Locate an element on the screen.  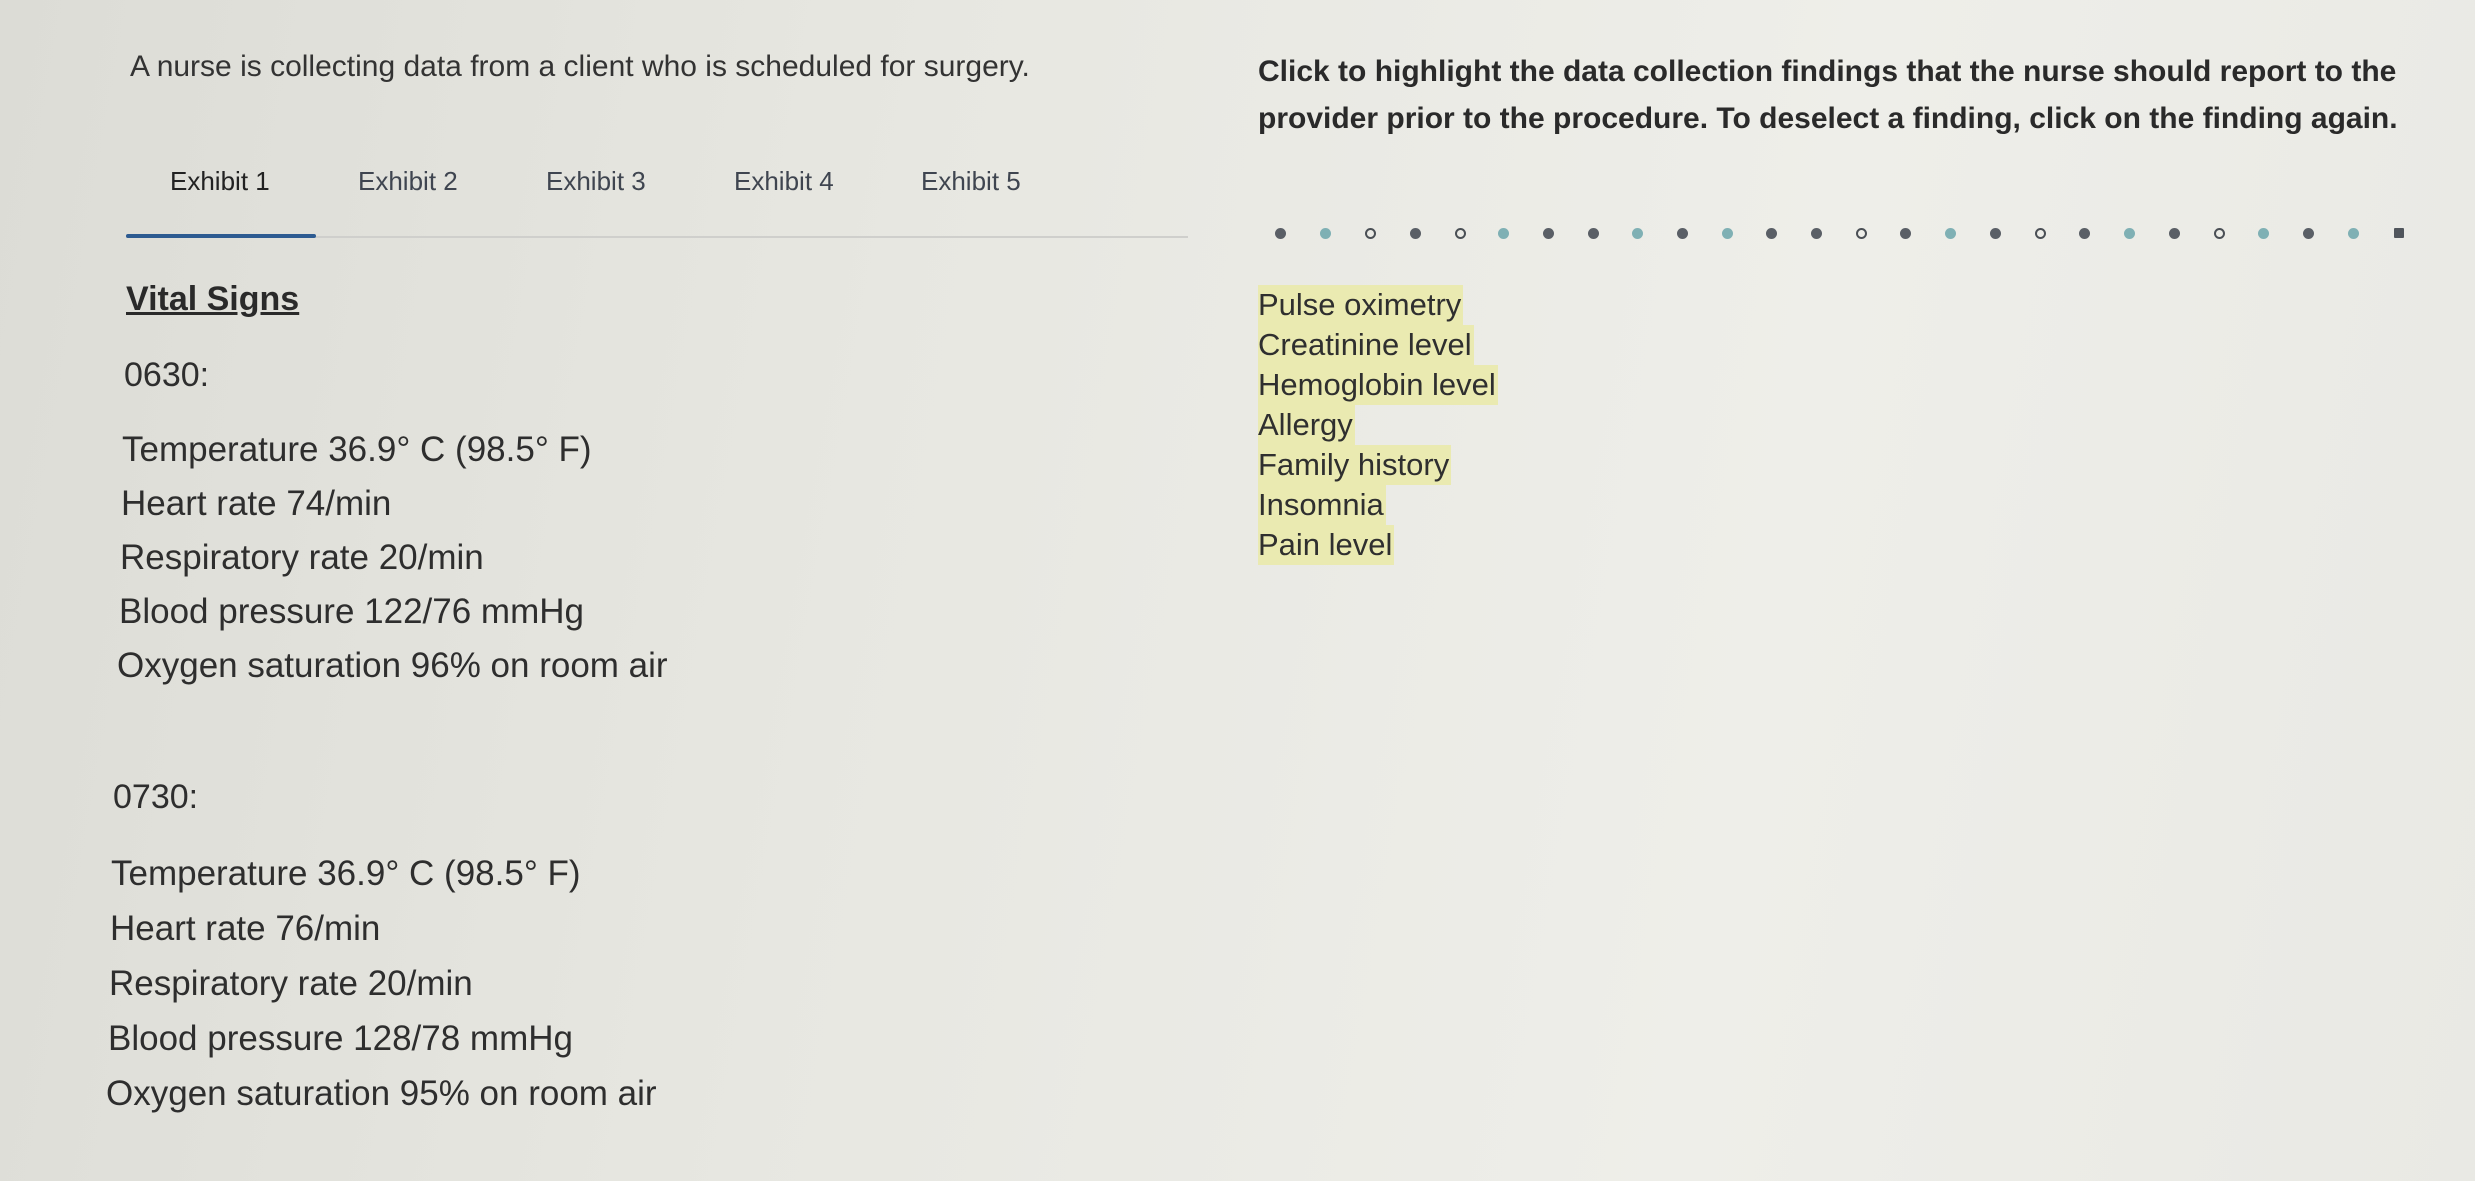
finding-creatinine-level: Creatinine level is located at coordinates (1366, 345).